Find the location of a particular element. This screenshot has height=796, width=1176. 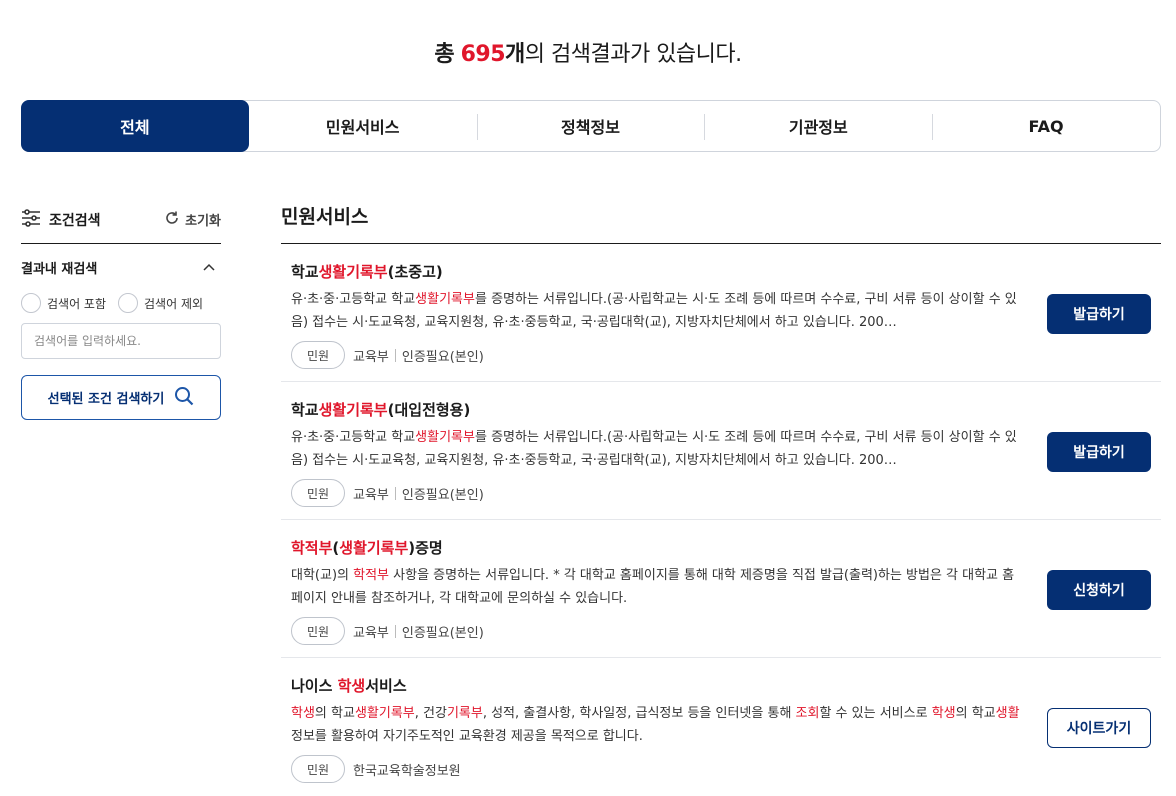

refresh-icon is located at coordinates (172, 220).